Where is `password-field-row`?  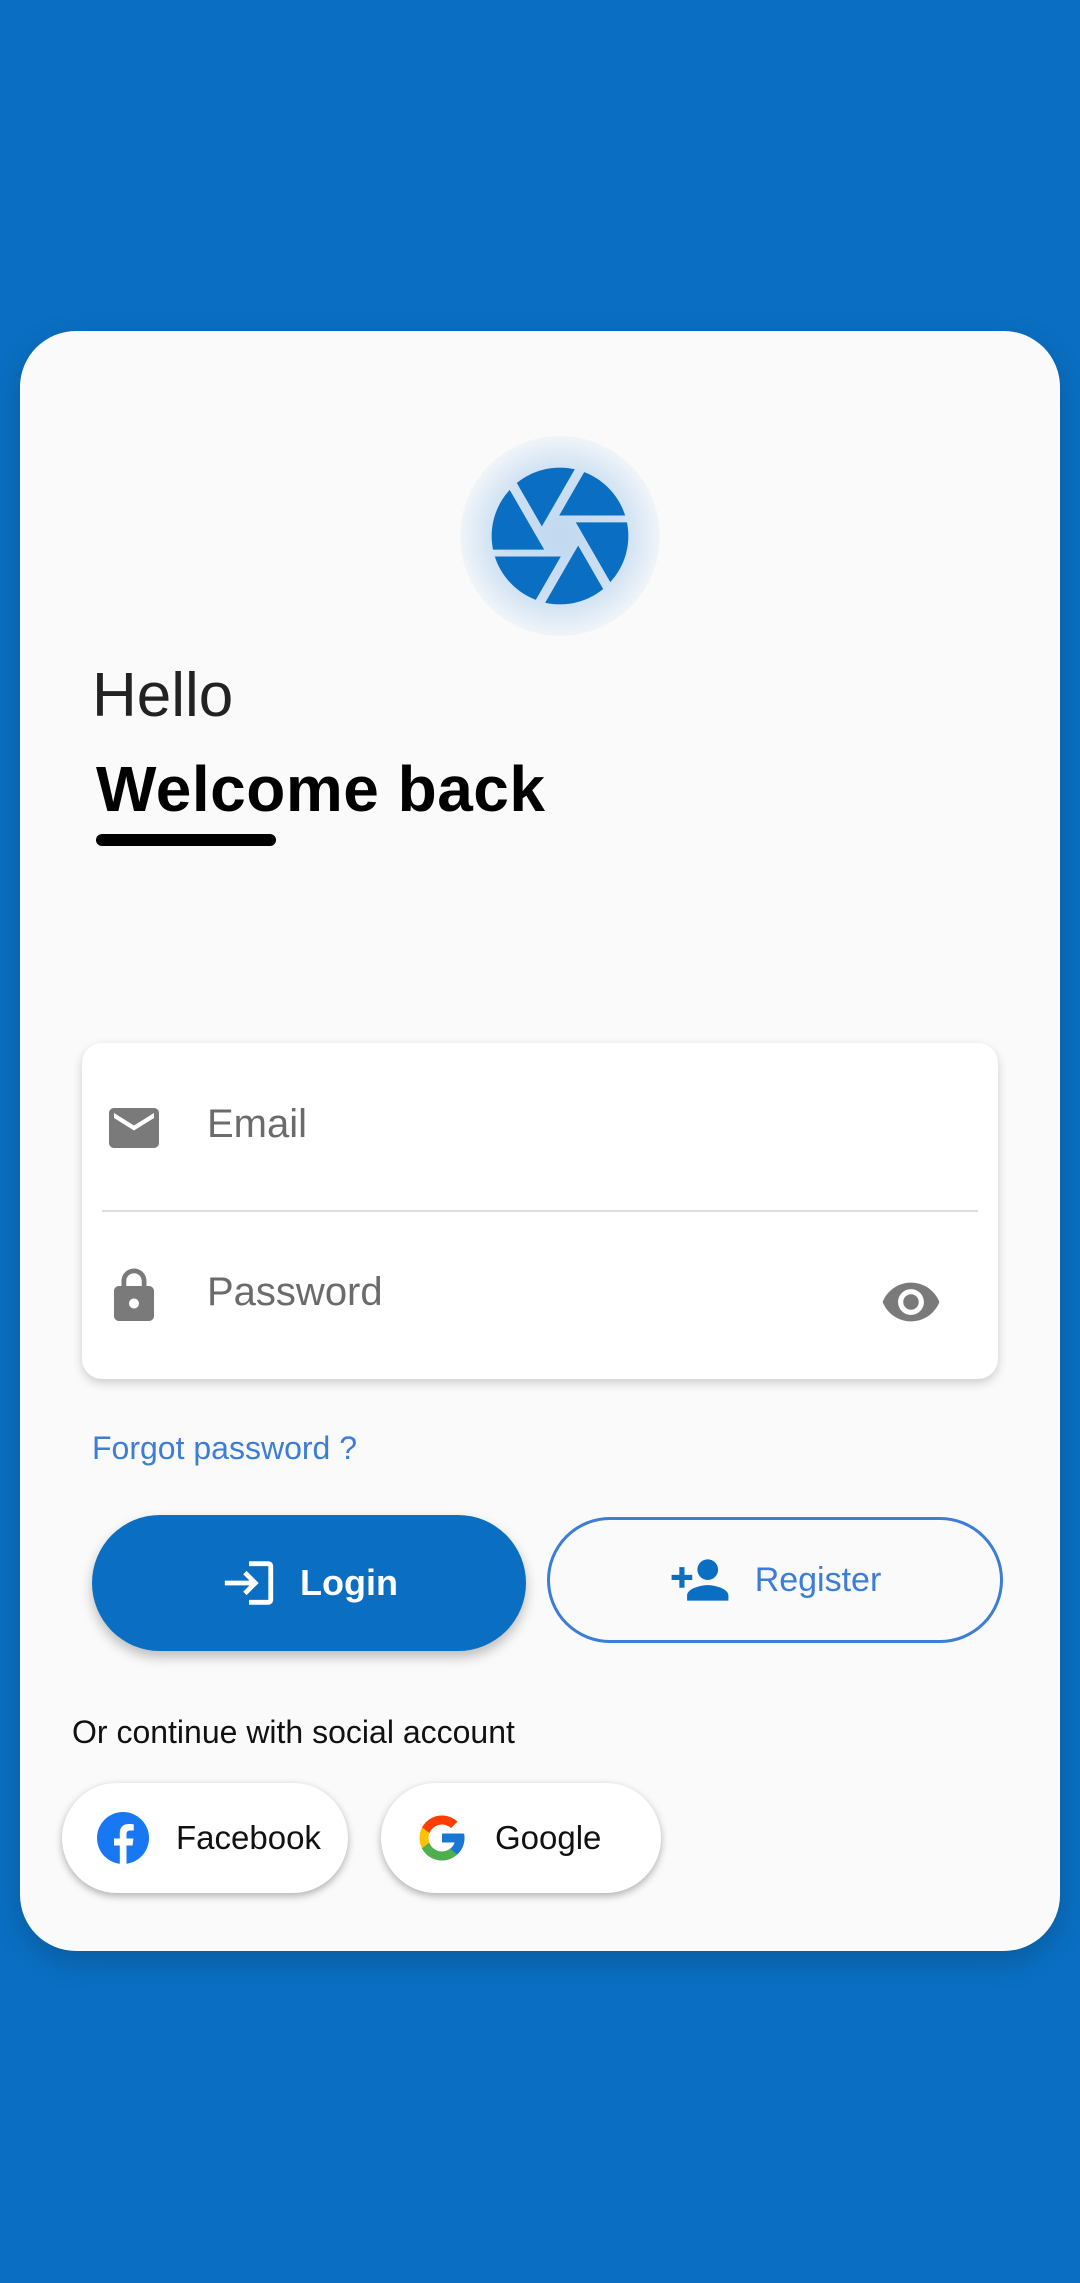 password-field-row is located at coordinates (540, 1295).